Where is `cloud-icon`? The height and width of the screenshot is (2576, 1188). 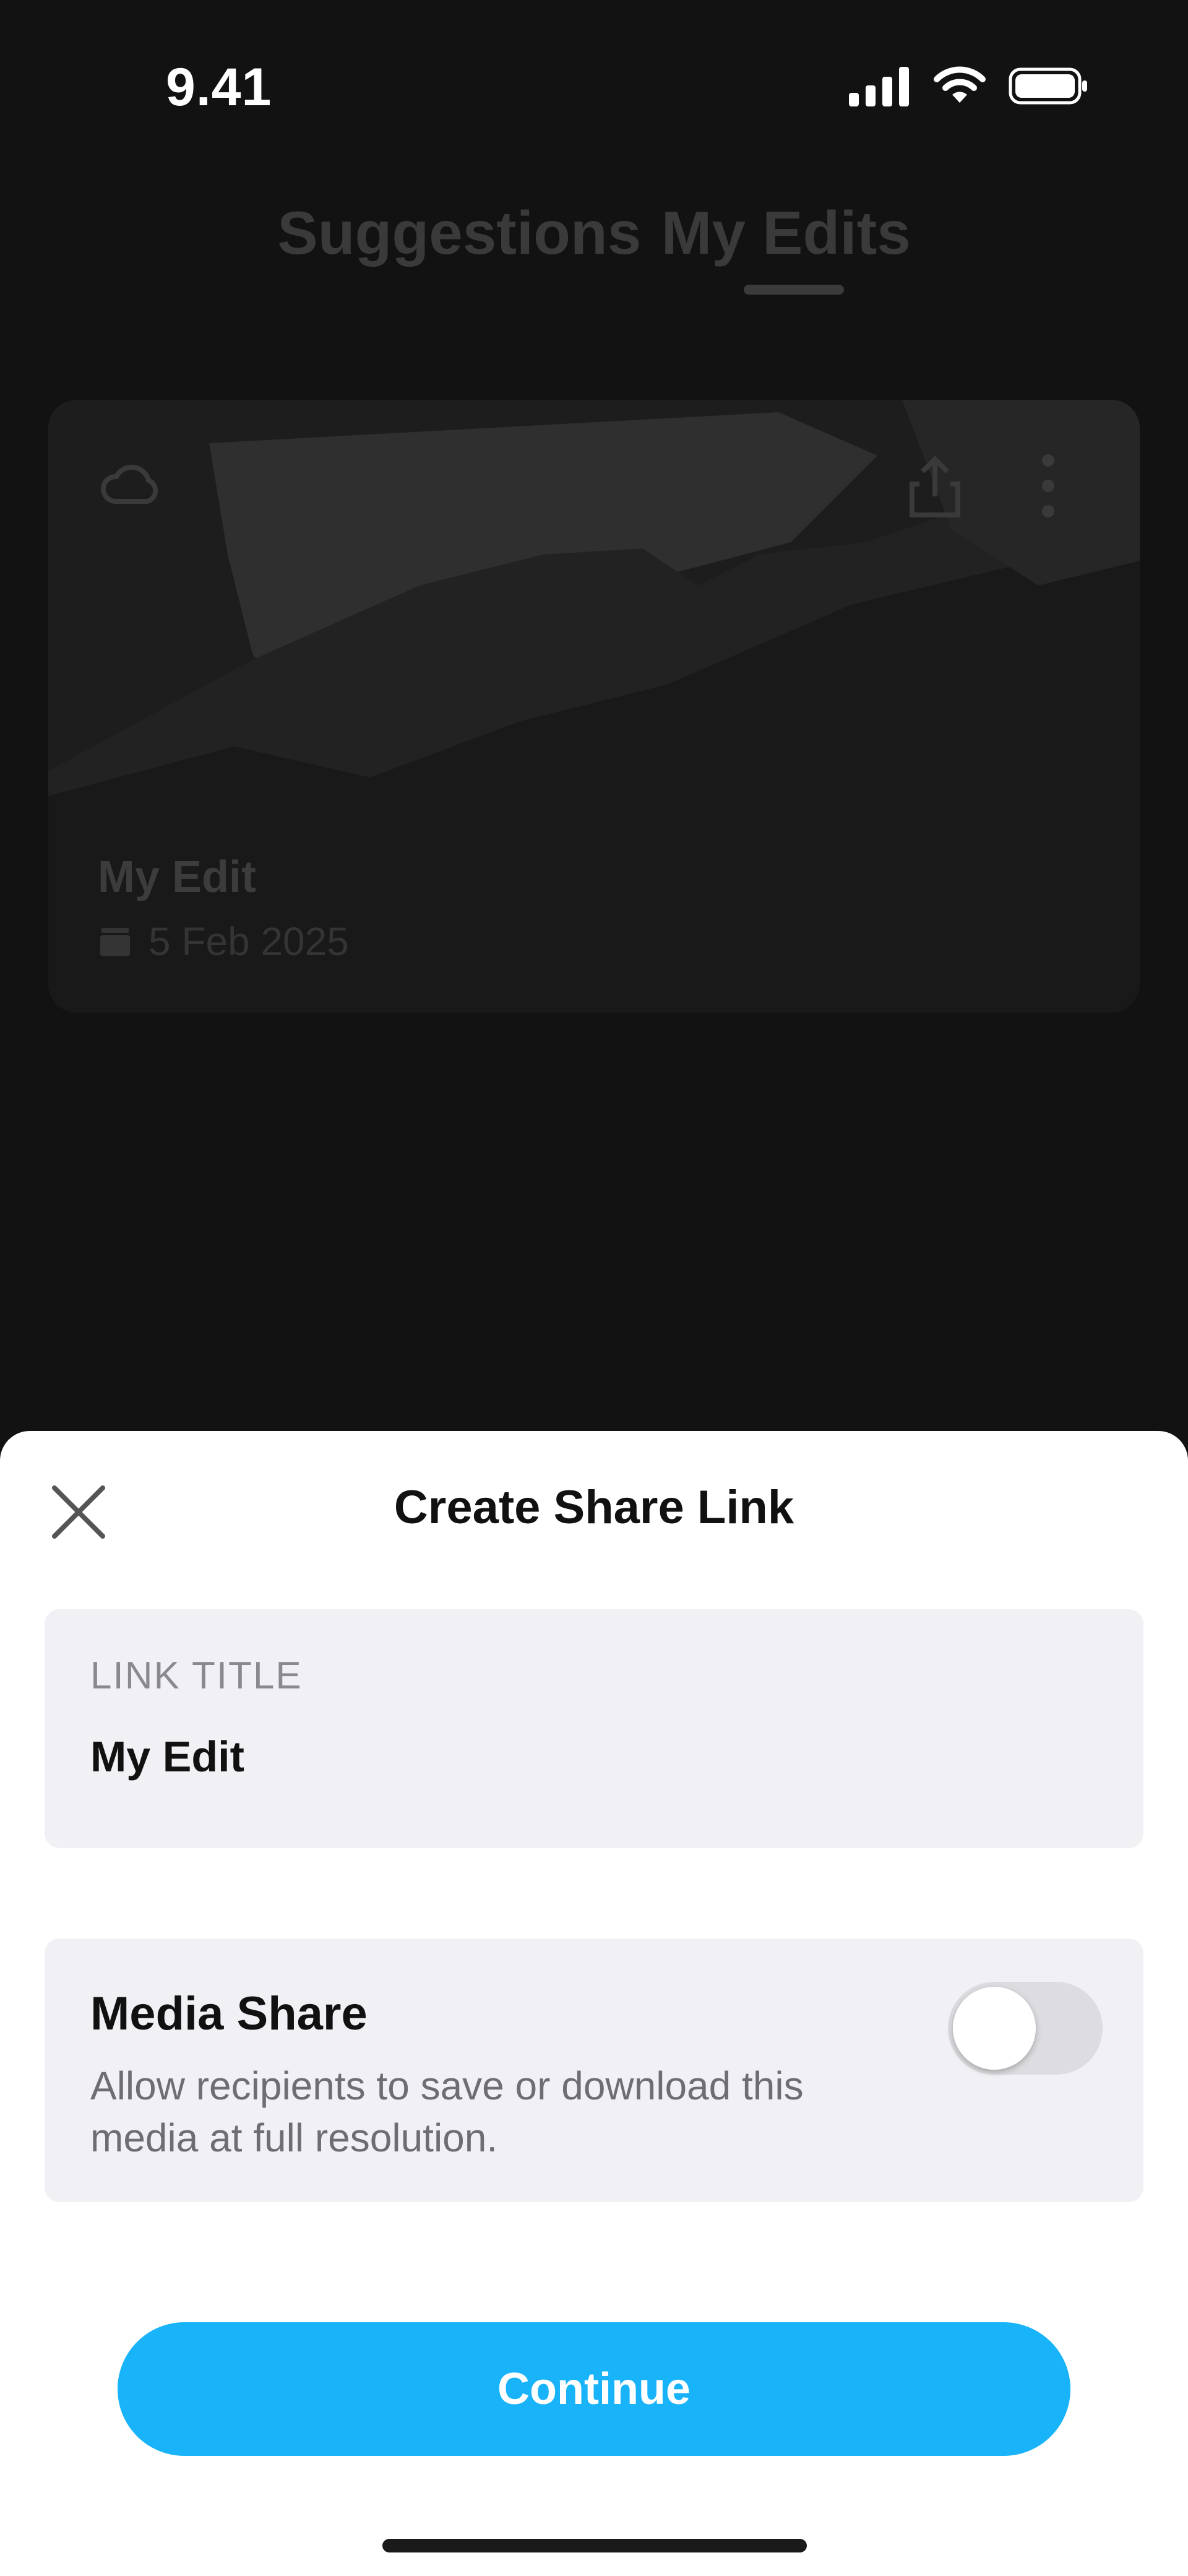 cloud-icon is located at coordinates (131, 485).